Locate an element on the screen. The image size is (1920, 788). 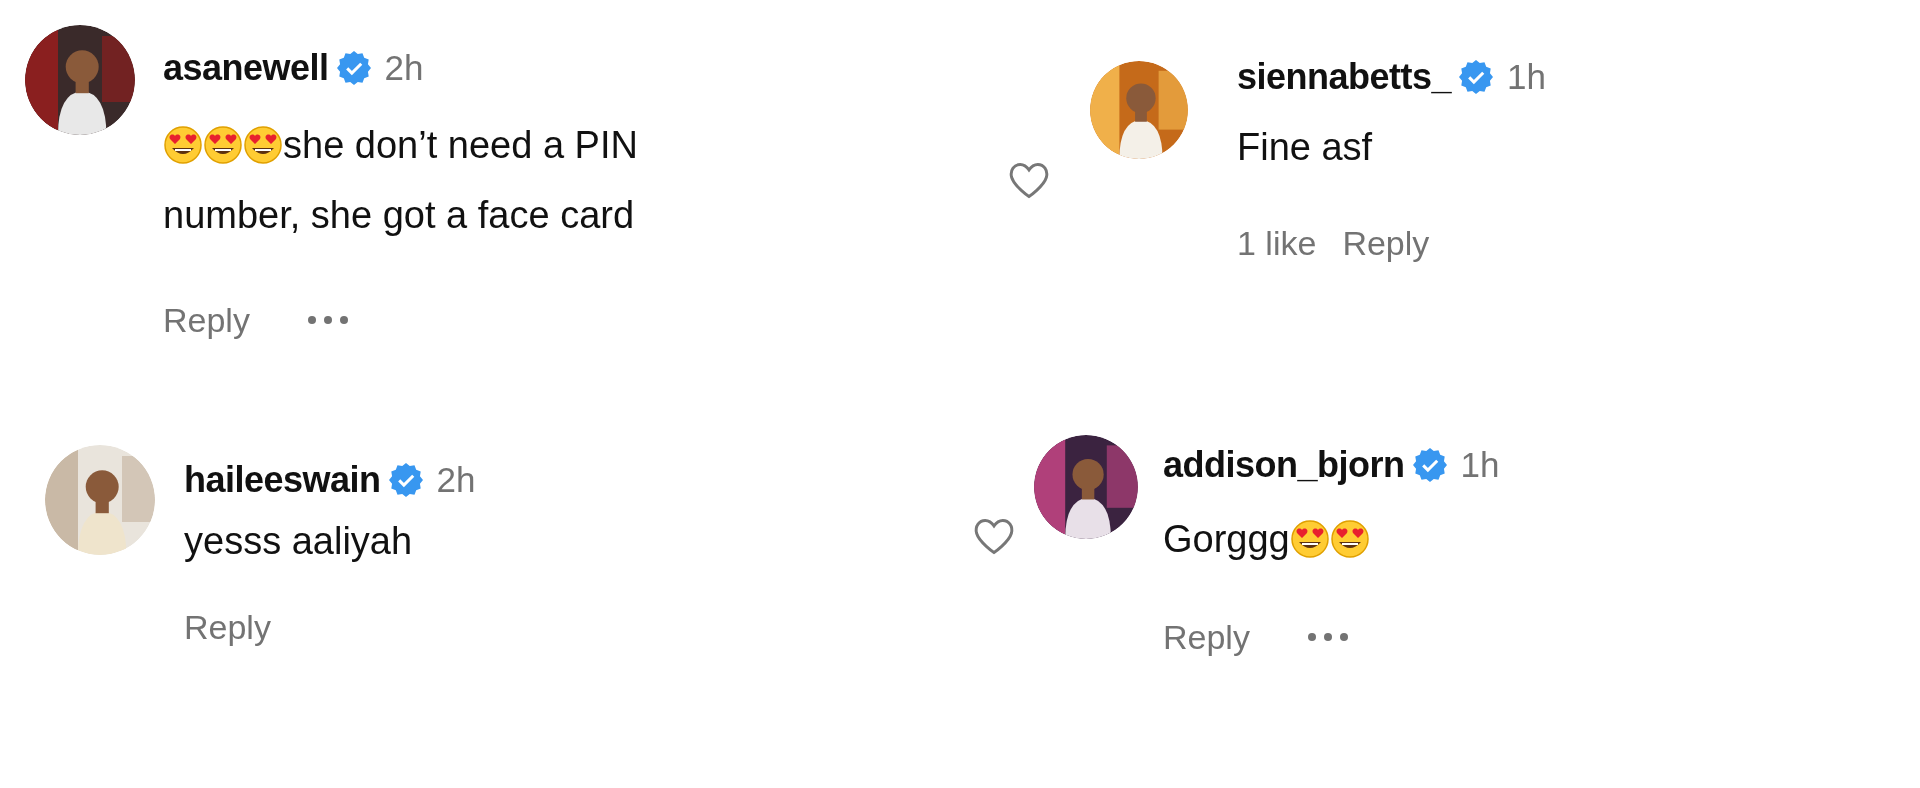
comment-text: Fine asf is located at coordinates (1305, 147).